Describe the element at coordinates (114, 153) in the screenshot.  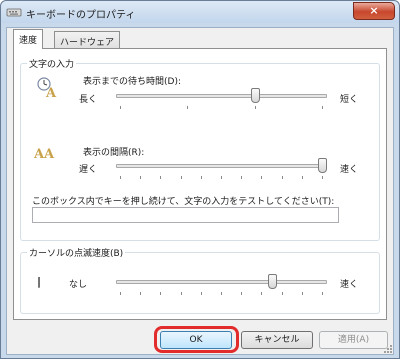
I see `repeat-rate-label: 表示の間隔(R):` at that location.